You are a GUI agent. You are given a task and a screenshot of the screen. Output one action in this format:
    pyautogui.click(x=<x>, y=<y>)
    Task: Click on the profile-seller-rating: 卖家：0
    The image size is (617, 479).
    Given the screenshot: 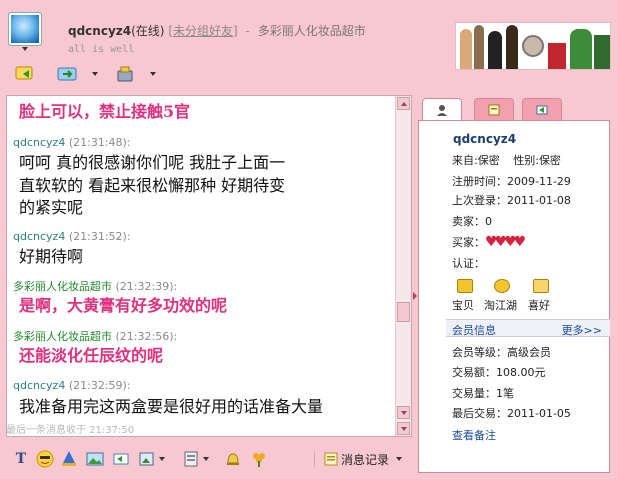 What is the action you would take?
    pyautogui.click(x=472, y=221)
    